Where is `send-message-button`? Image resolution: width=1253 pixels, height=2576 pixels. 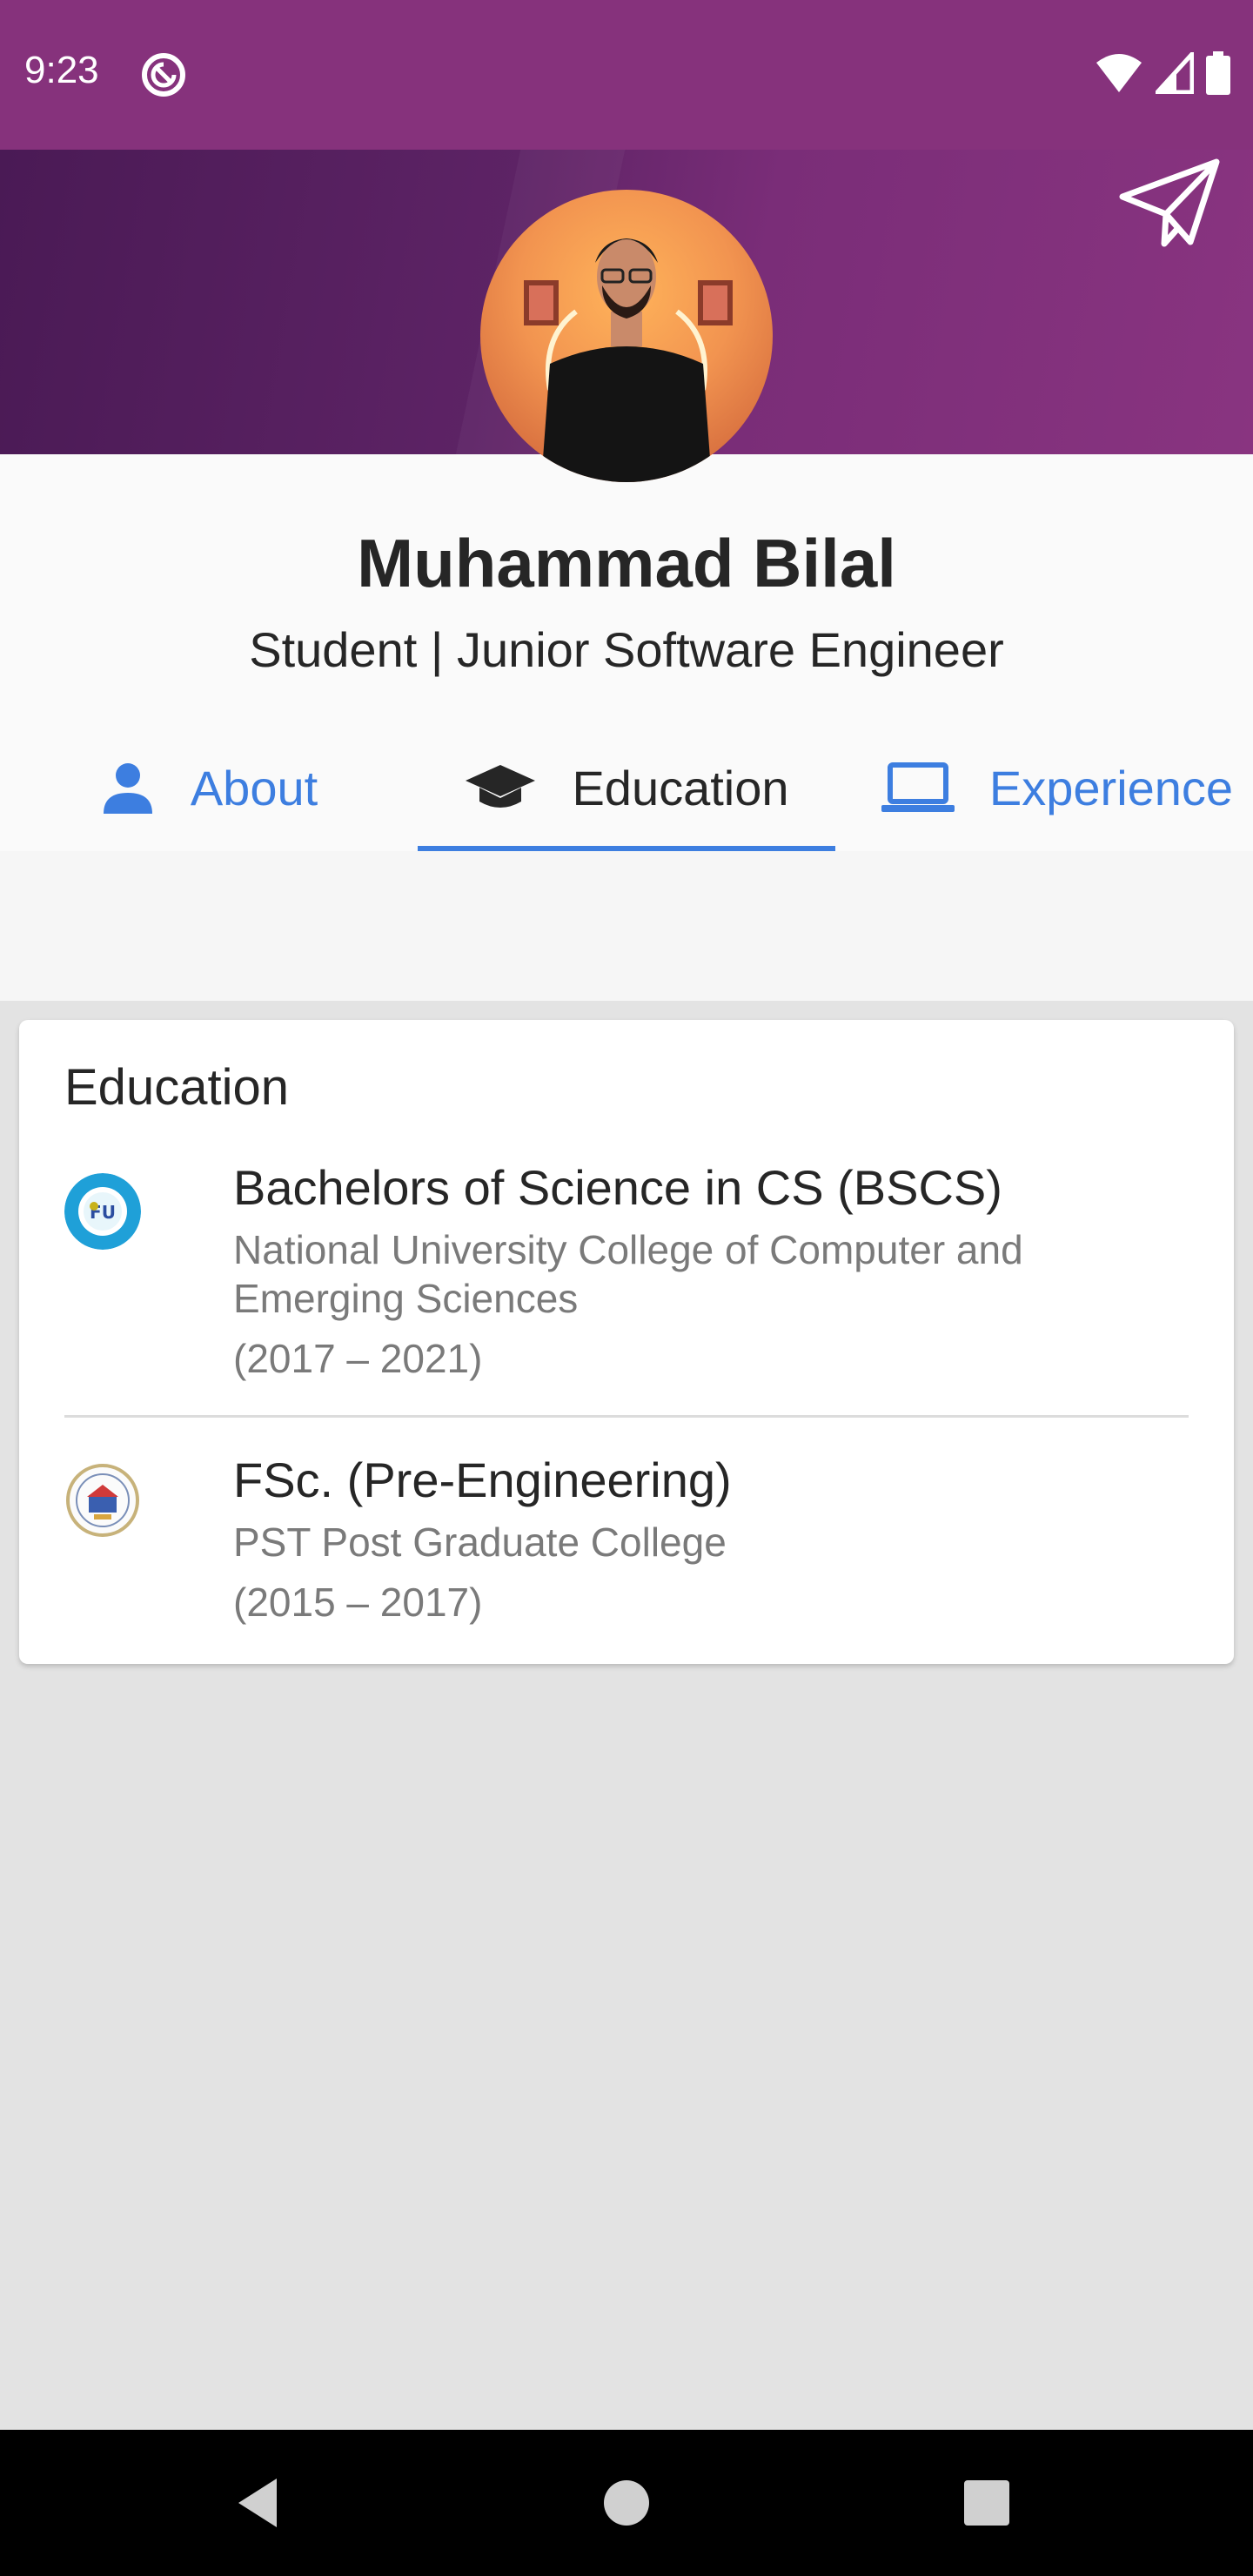 send-message-button is located at coordinates (1169, 204).